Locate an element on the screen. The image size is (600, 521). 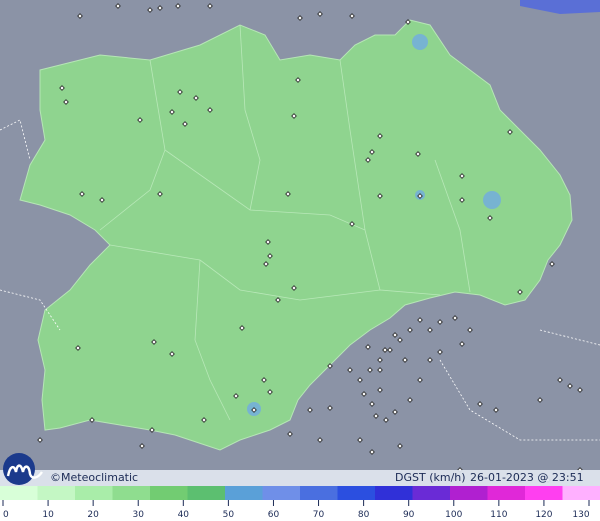
scale-label: 40 is located at coordinates (184, 515).